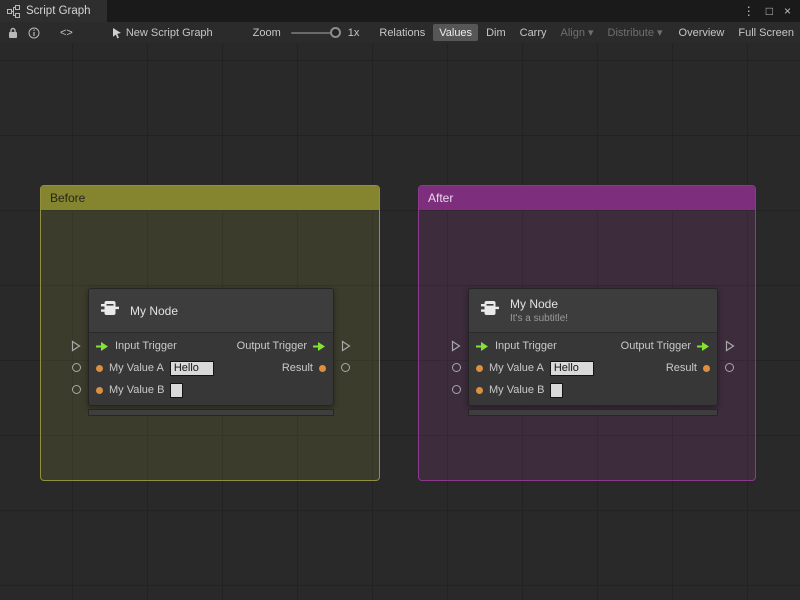  Describe the element at coordinates (635, 32) in the screenshot. I see `toolbar-button-distribute: Distribute ▾` at that location.